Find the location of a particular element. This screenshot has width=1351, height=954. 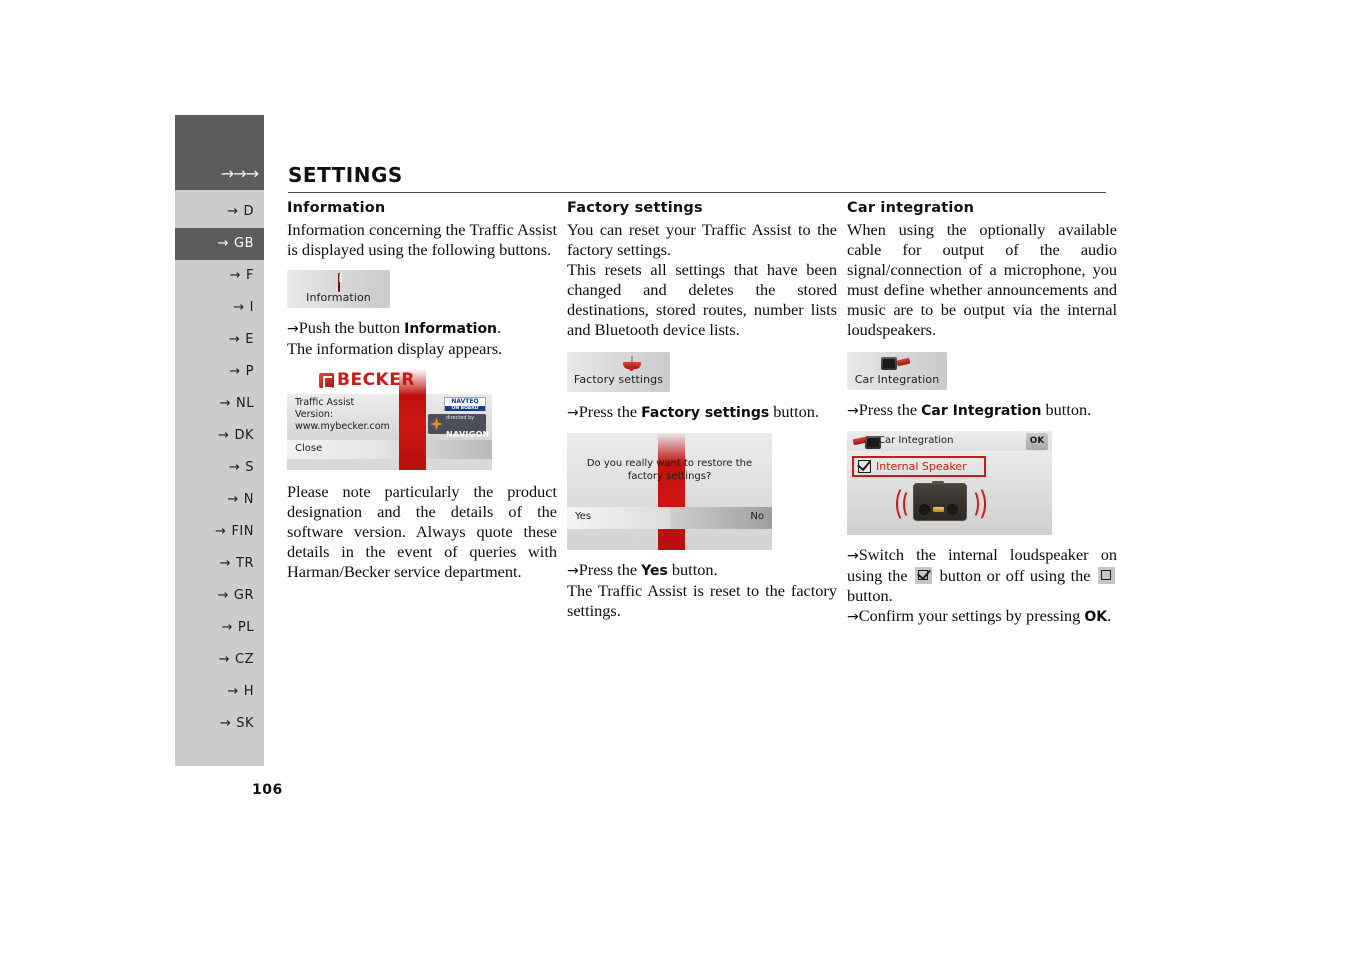

step-text-b: button or off using the is located at coordinates (1015, 575).